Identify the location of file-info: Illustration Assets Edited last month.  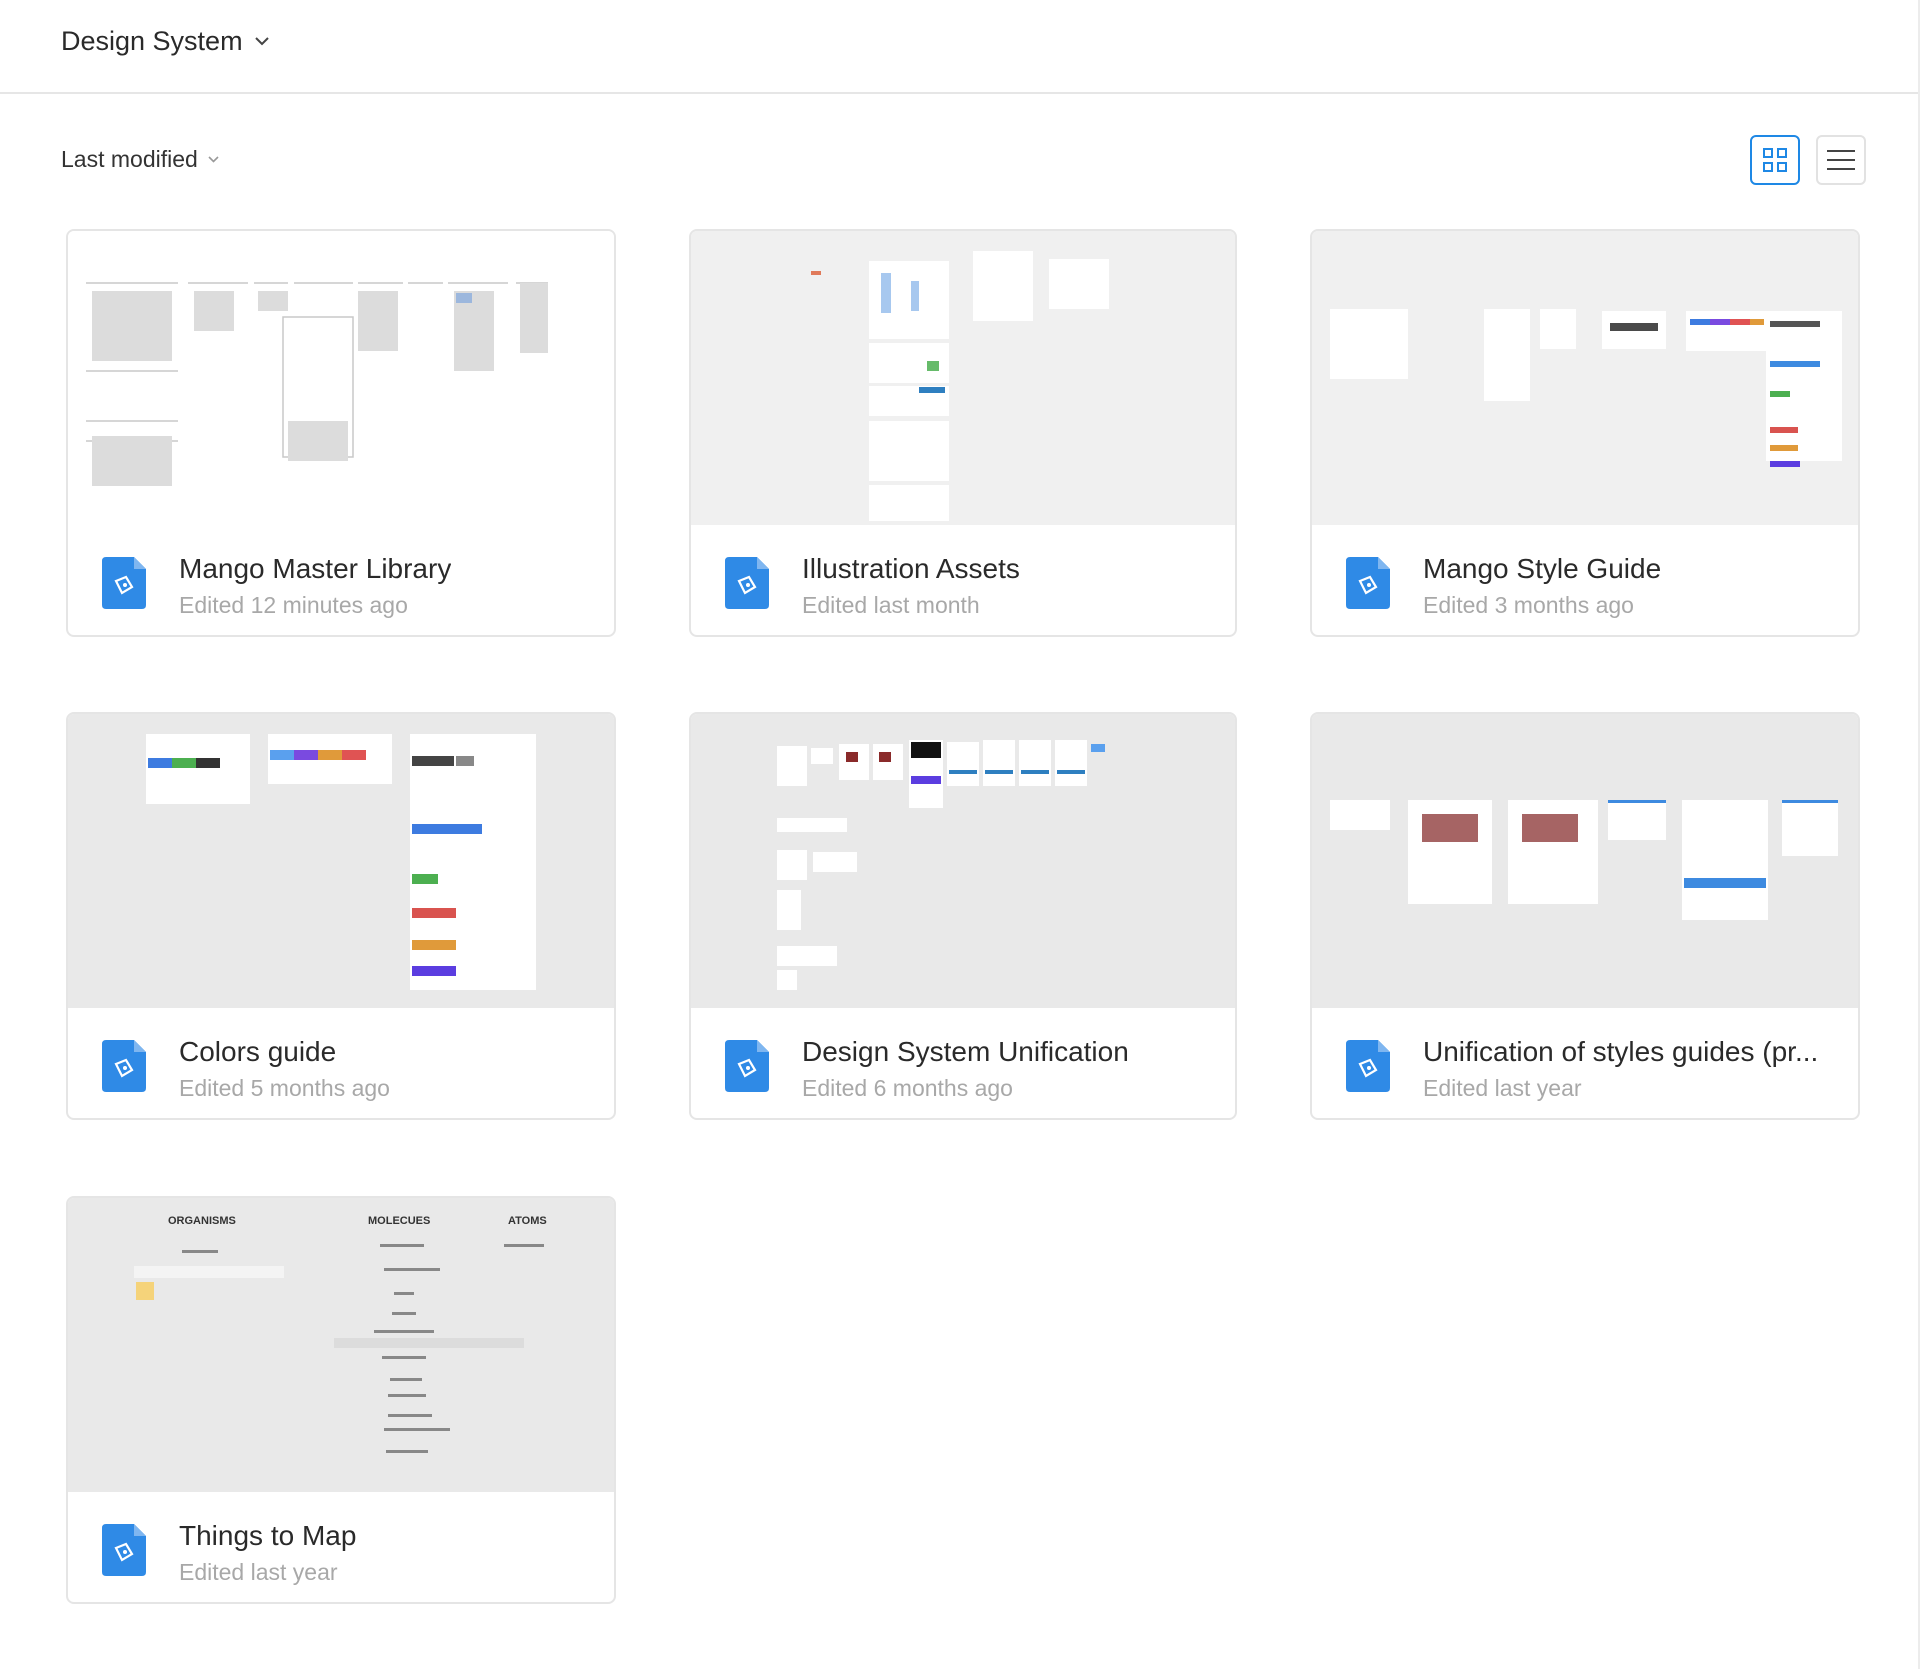
(963, 580).